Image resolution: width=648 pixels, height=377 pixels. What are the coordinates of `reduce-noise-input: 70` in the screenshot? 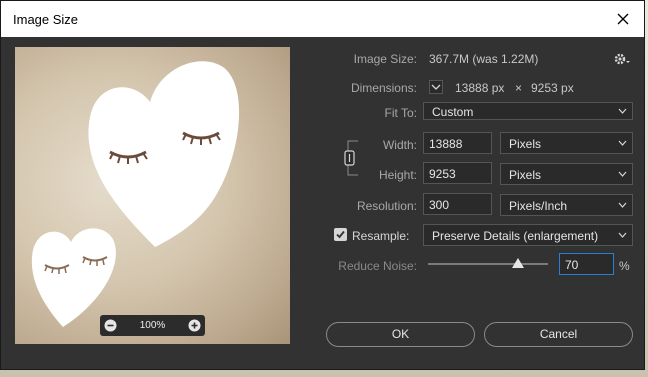 It's located at (586, 264).